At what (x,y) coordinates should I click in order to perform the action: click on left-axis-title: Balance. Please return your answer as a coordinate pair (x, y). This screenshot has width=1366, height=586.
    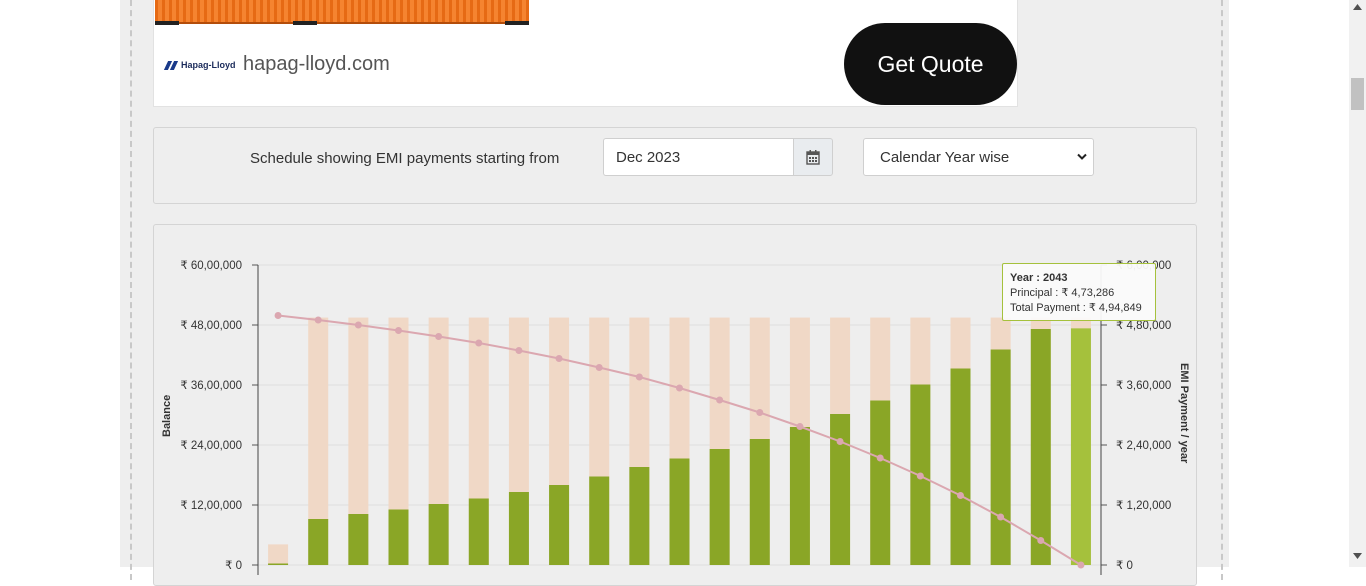
    Looking at the image, I should click on (167, 416).